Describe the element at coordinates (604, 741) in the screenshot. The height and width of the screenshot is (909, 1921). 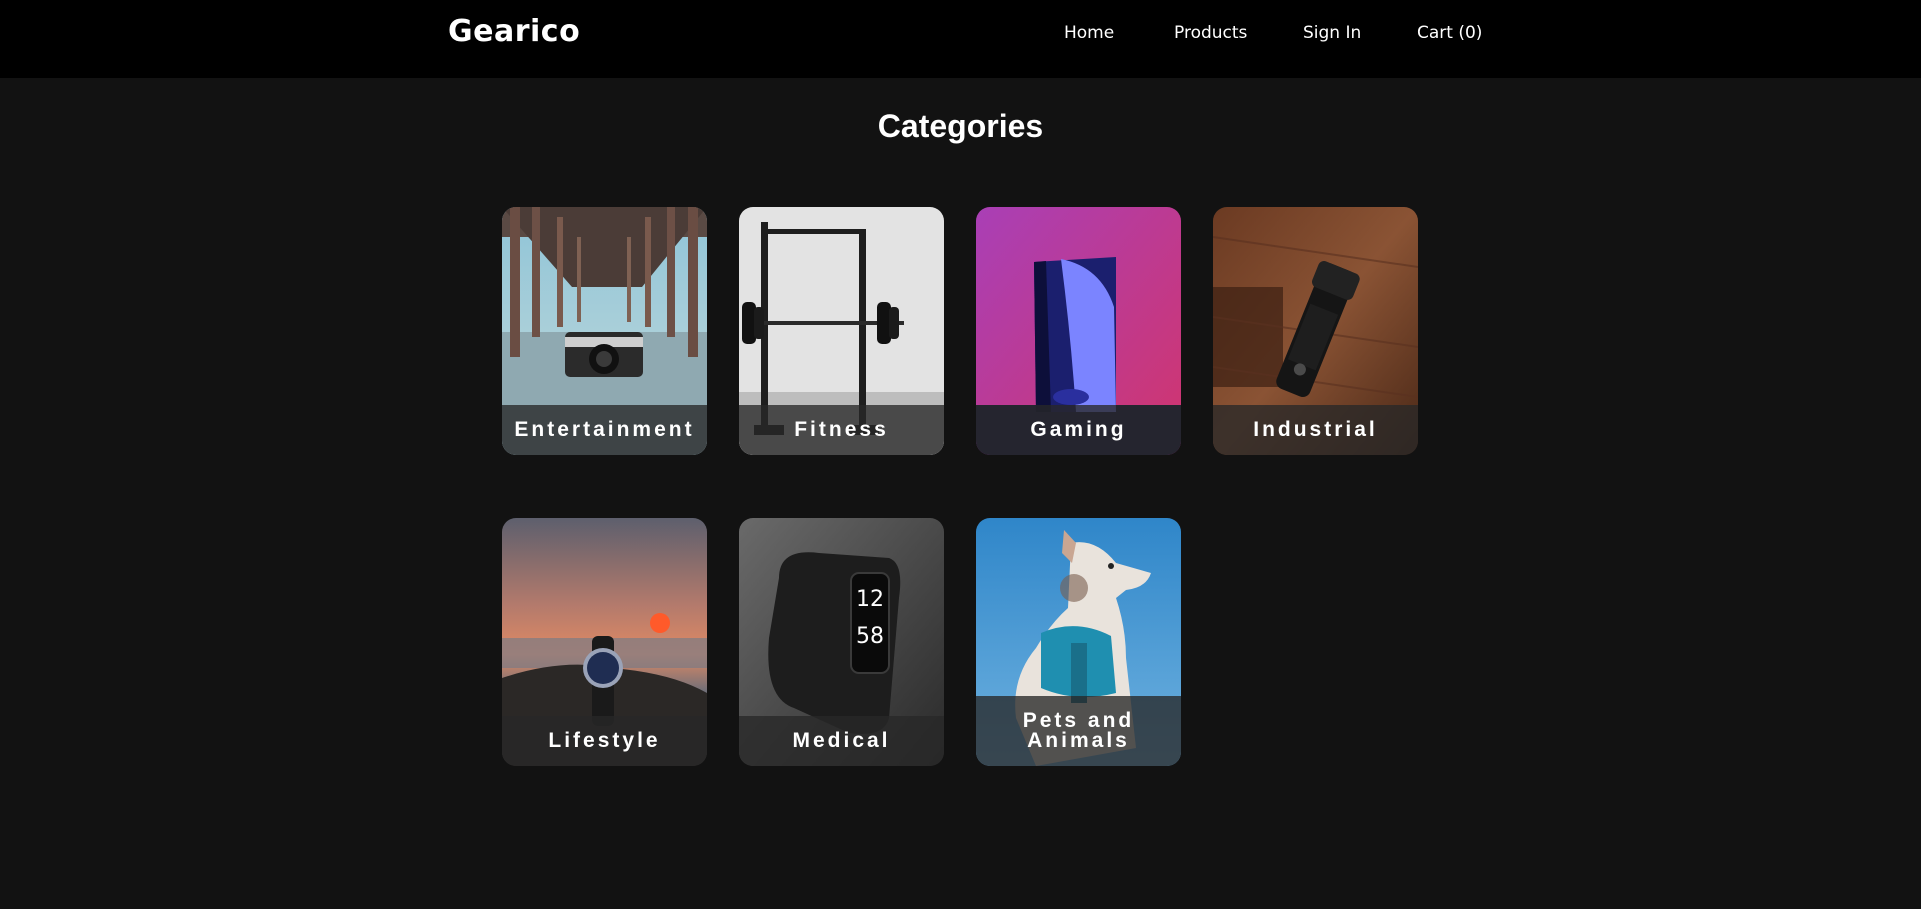
I see `category-label: Lifestyle` at that location.